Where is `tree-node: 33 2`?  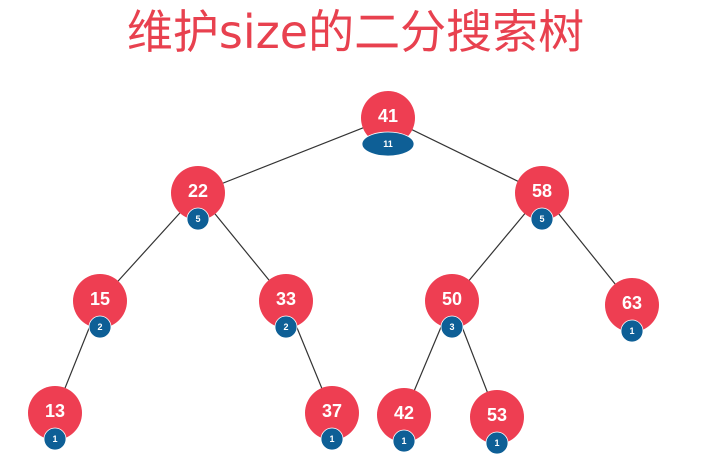 tree-node: 33 2 is located at coordinates (286, 306).